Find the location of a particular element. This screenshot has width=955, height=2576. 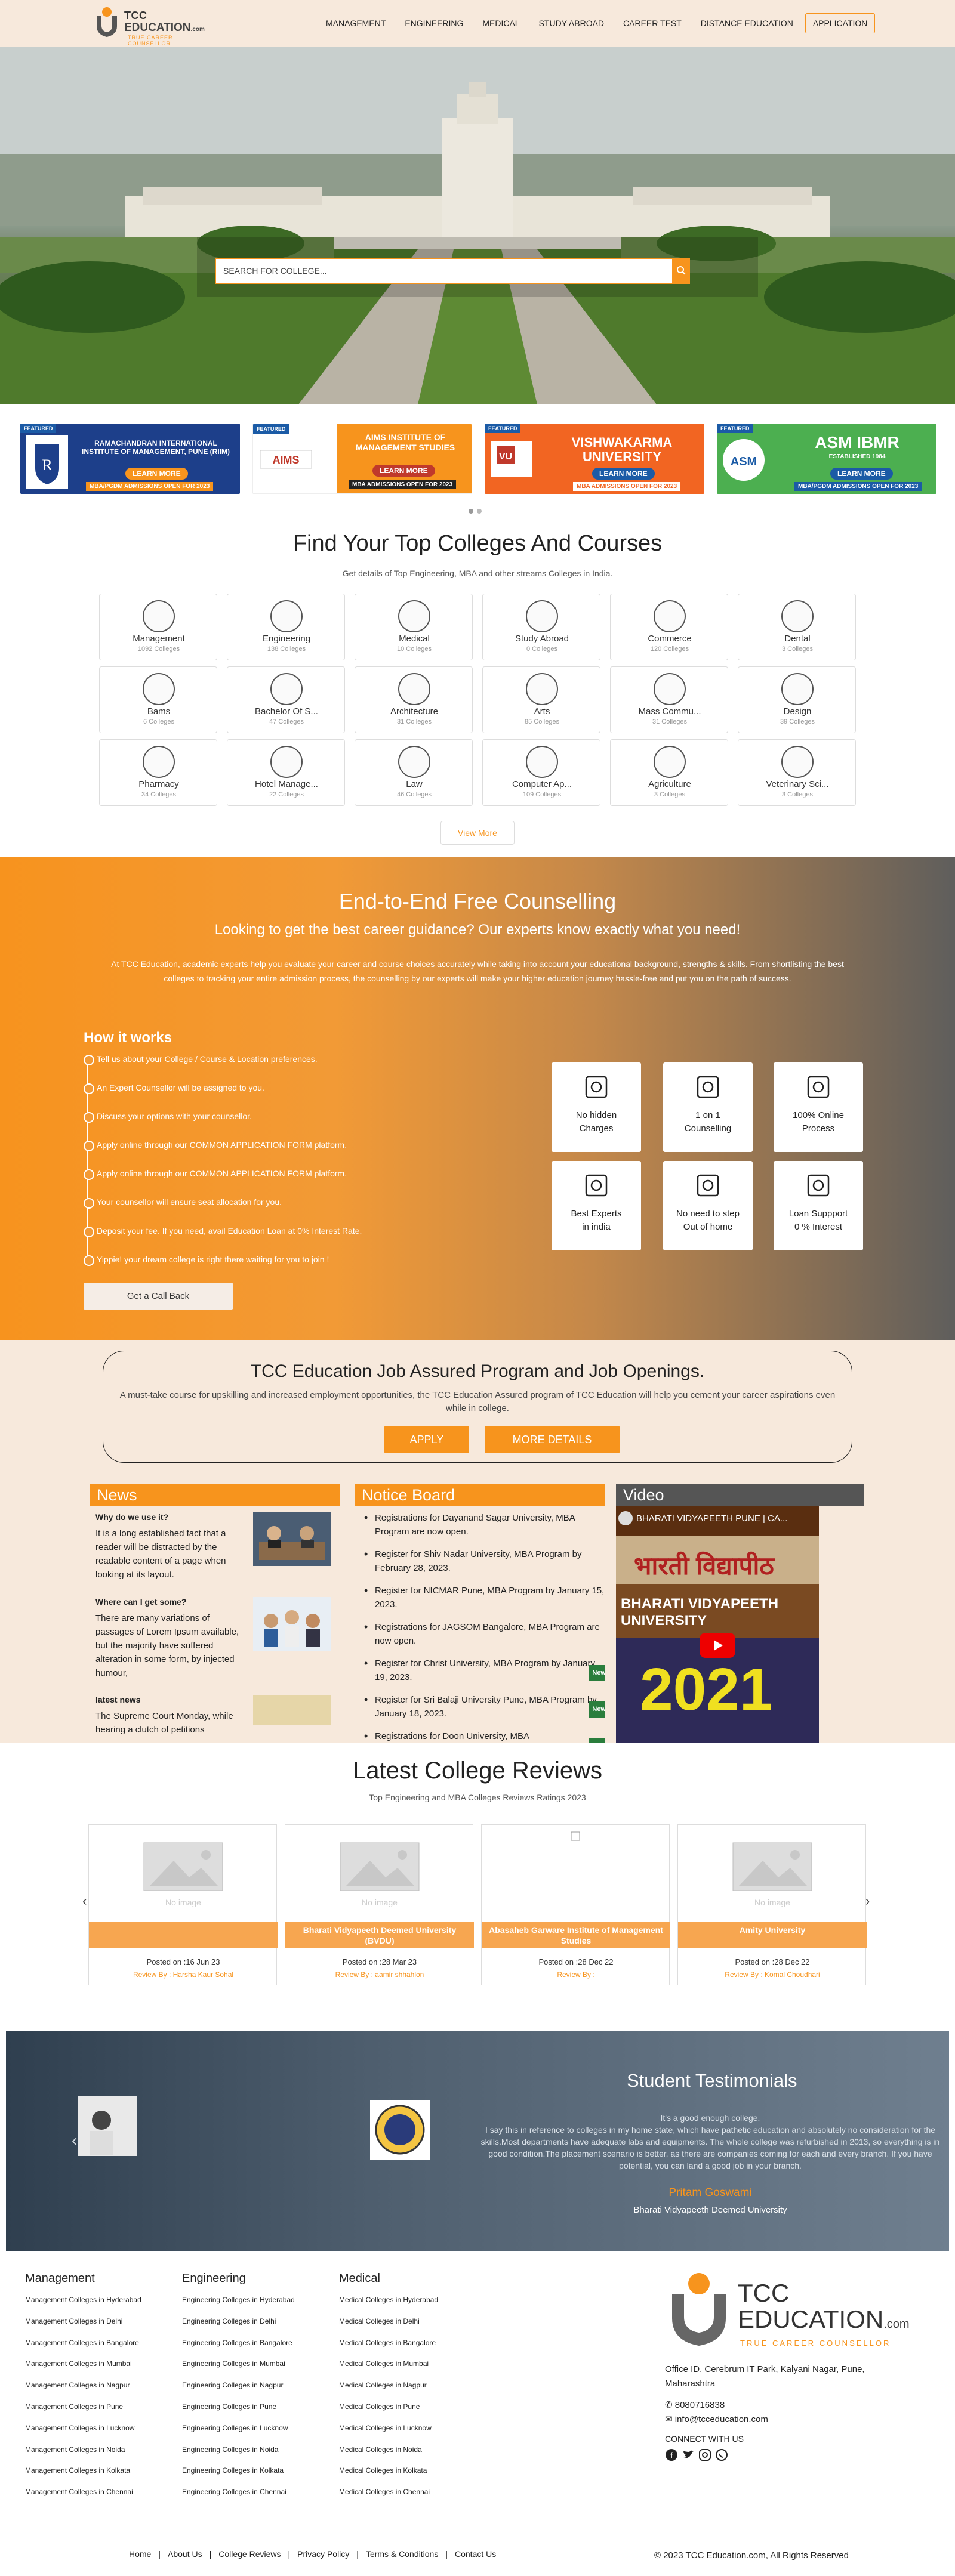

footer-nav-link: Home is located at coordinates (140, 2554).